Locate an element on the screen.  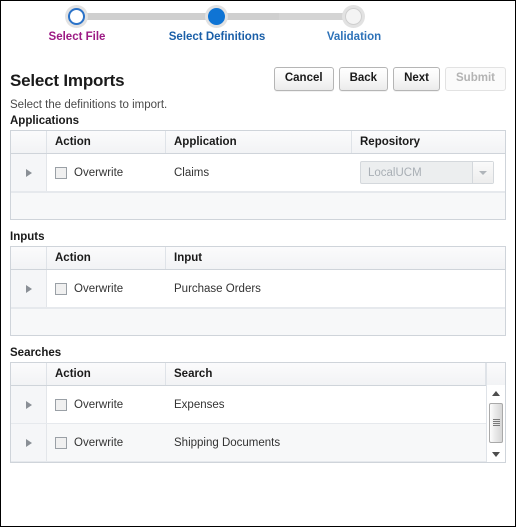
chevron-down-icon is located at coordinates (483, 172).